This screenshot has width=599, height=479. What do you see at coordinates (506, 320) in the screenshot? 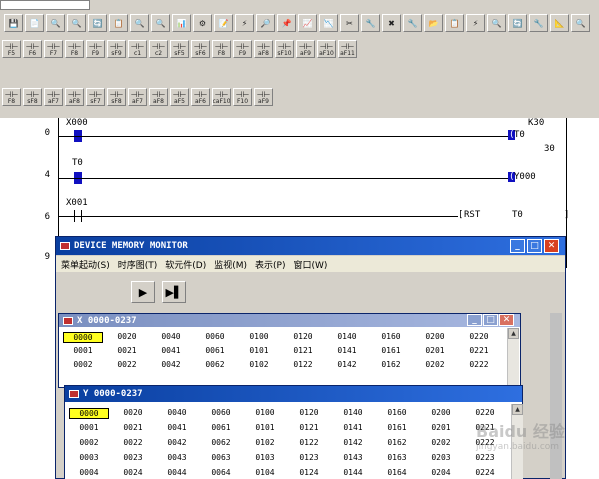
I see `x-close-button: ✕` at bounding box center [506, 320].